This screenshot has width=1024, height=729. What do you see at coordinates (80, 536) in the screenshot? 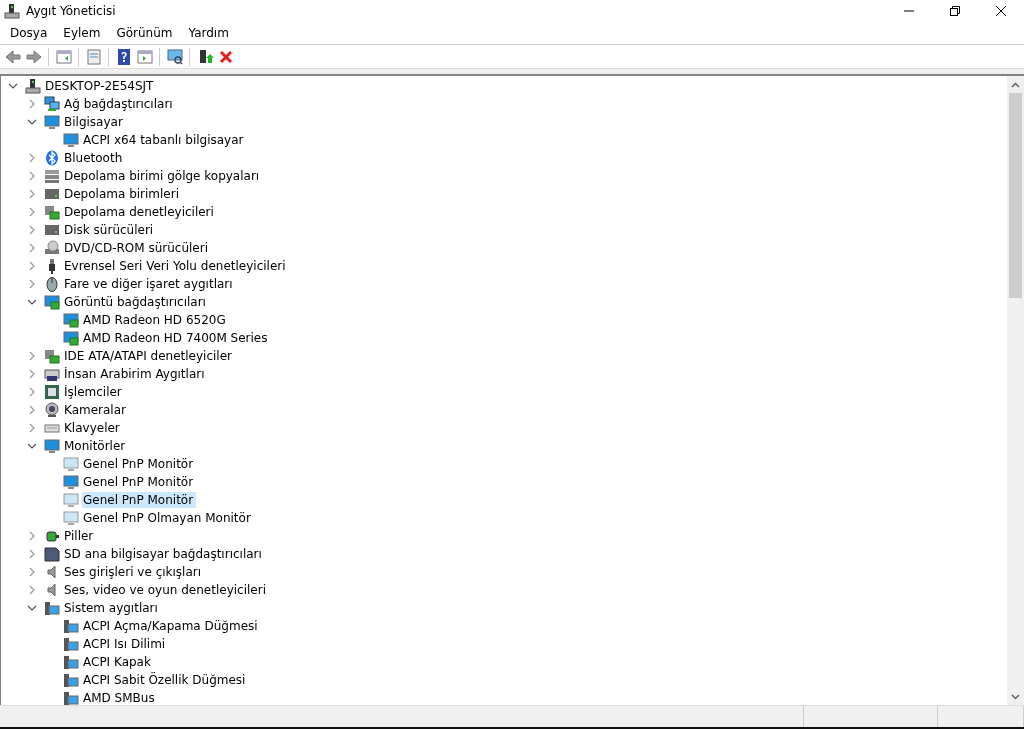
I see `tree-item: Piller` at bounding box center [80, 536].